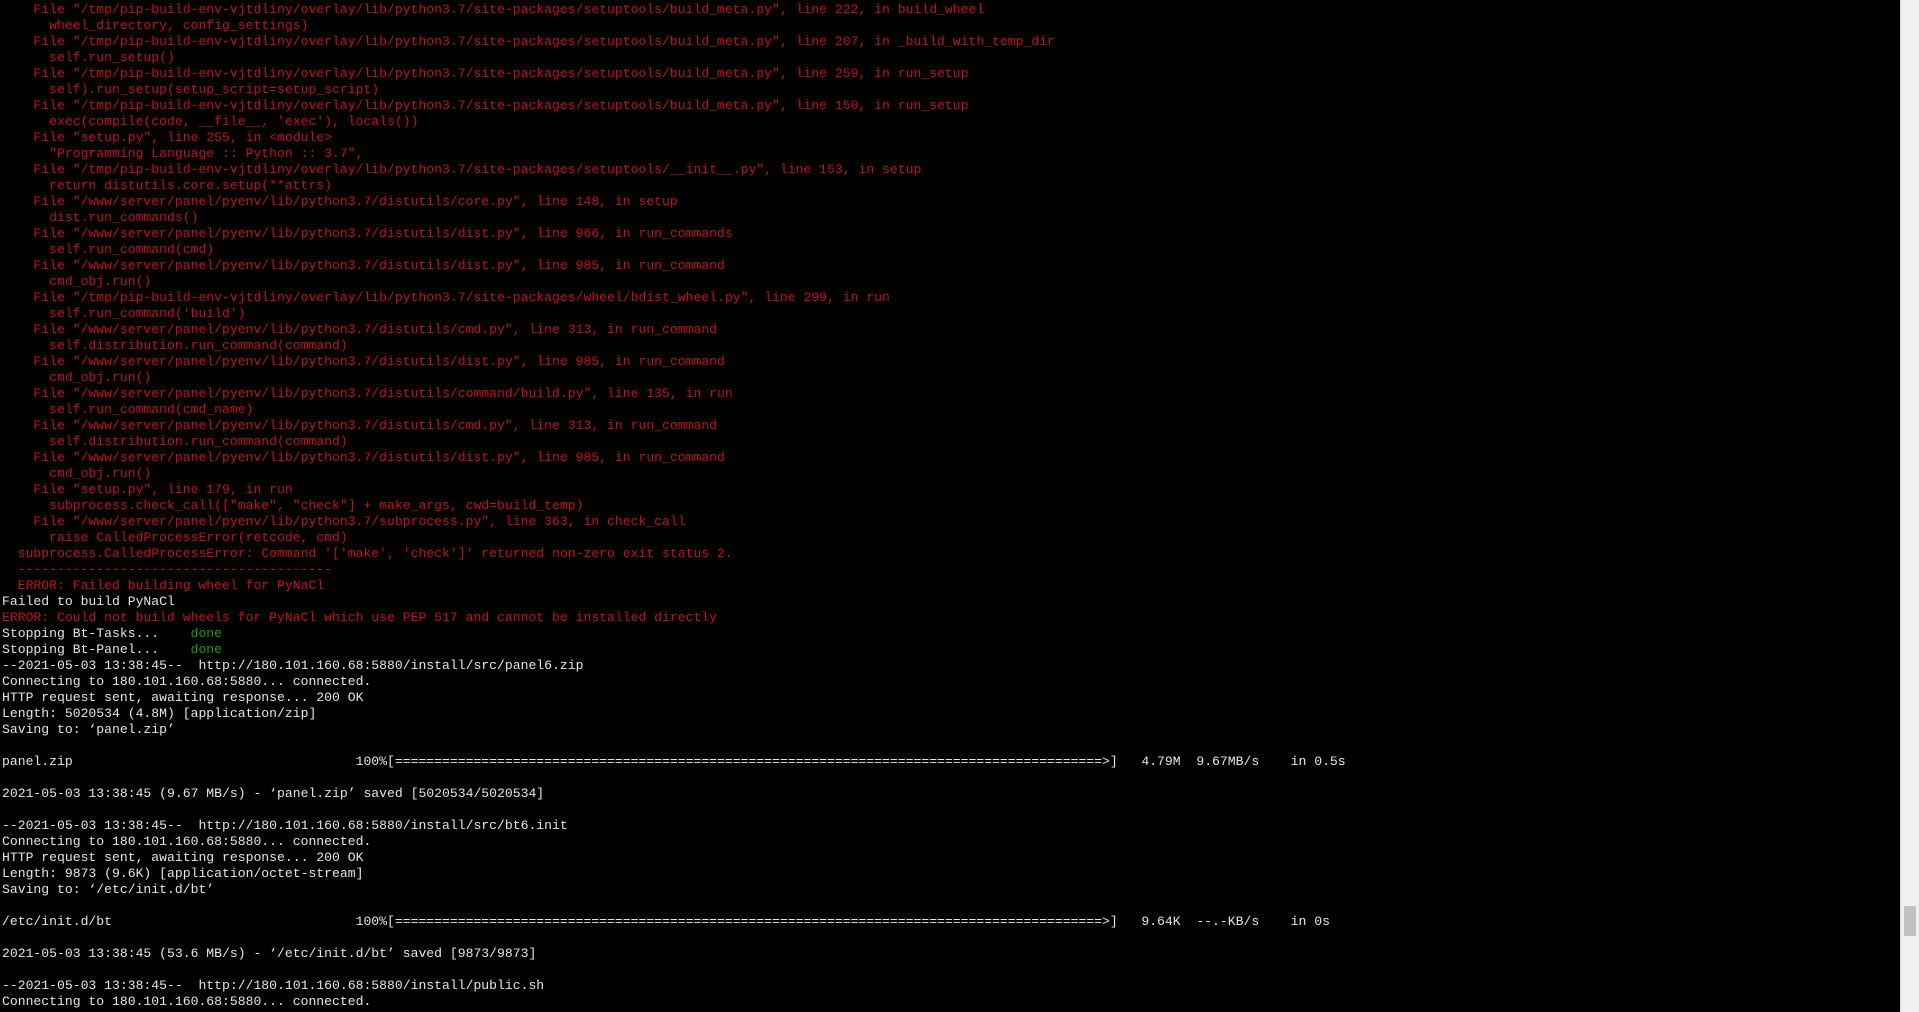  Describe the element at coordinates (206, 649) in the screenshot. I see `status-done-text: done` at that location.